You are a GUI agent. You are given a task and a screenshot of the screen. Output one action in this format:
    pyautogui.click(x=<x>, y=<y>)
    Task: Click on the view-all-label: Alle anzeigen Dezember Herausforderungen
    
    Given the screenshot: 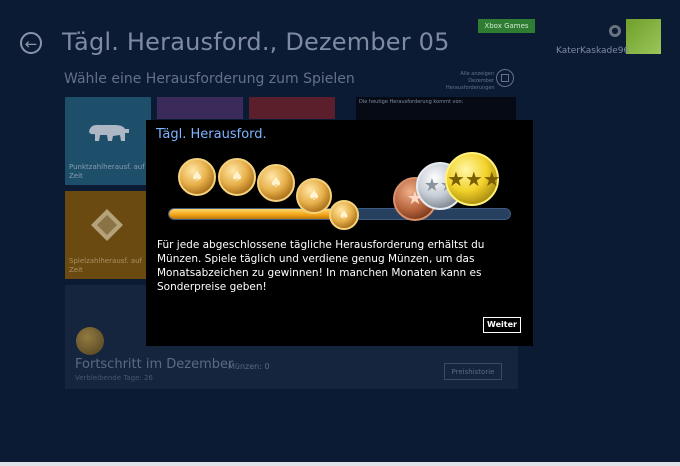 What is the action you would take?
    pyautogui.click(x=470, y=81)
    